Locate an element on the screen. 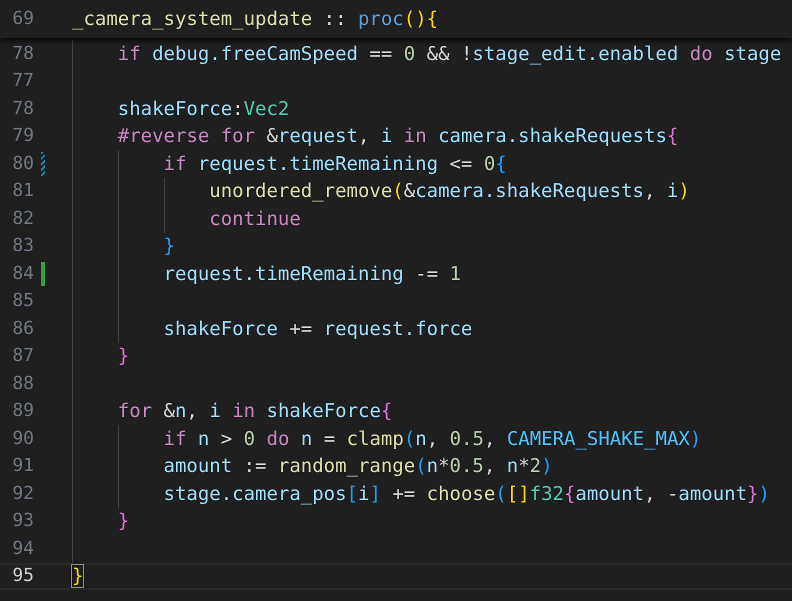 This screenshot has height=601, width=792. line-number: 87 is located at coordinates (22, 356).